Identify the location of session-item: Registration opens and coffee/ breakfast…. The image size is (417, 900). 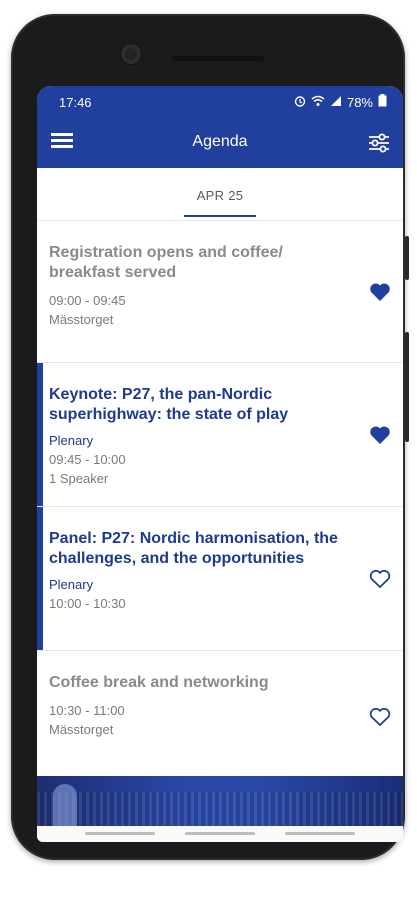
(220, 292).